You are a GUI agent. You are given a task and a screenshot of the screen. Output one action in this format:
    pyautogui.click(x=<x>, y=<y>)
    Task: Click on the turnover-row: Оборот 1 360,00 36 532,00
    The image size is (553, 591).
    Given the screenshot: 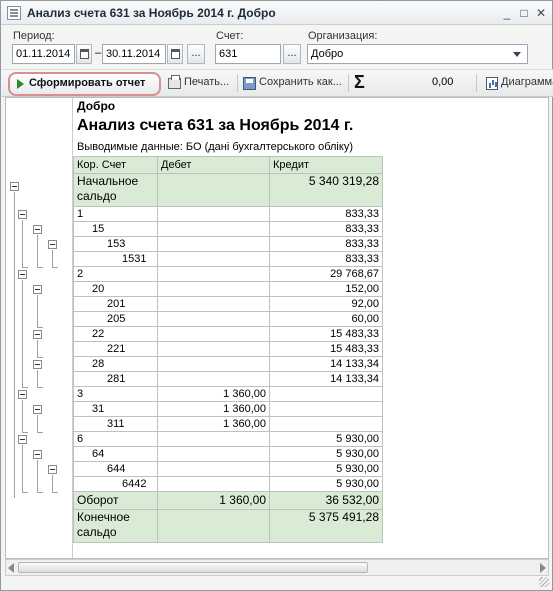 What is the action you would take?
    pyautogui.click(x=228, y=500)
    